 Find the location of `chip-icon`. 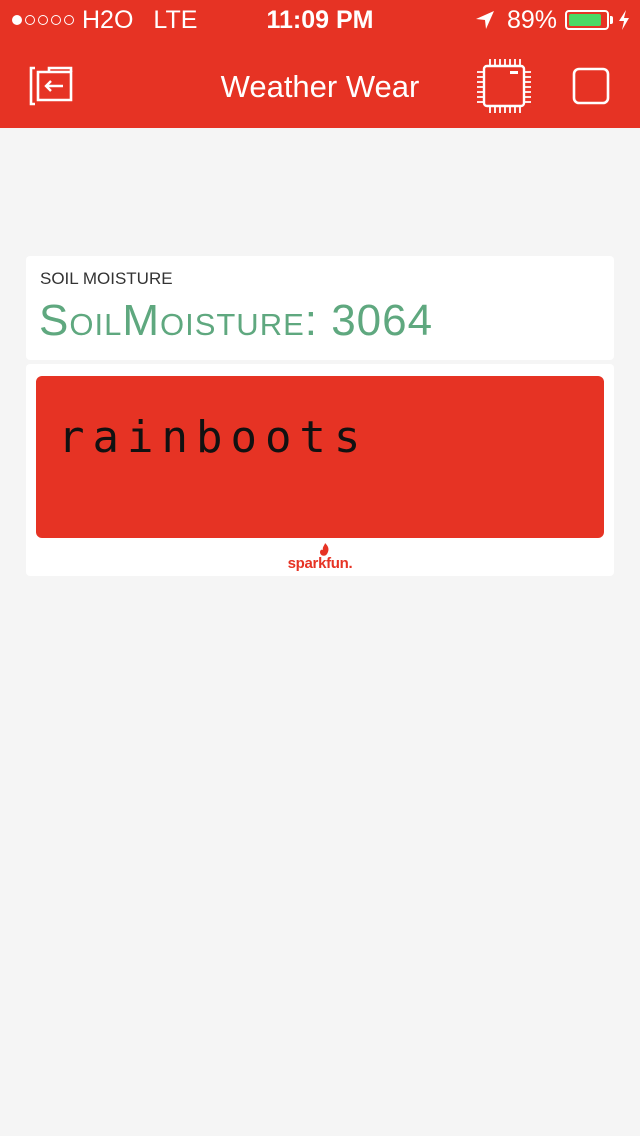

chip-icon is located at coordinates (504, 86).